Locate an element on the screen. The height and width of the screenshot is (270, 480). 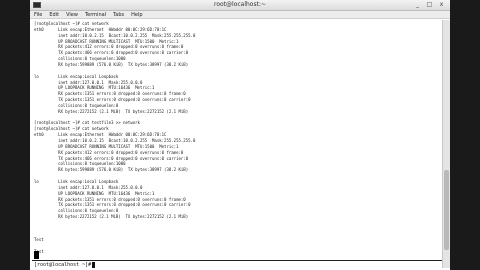
menu-tabs: Tabs is located at coordinates (118, 14).